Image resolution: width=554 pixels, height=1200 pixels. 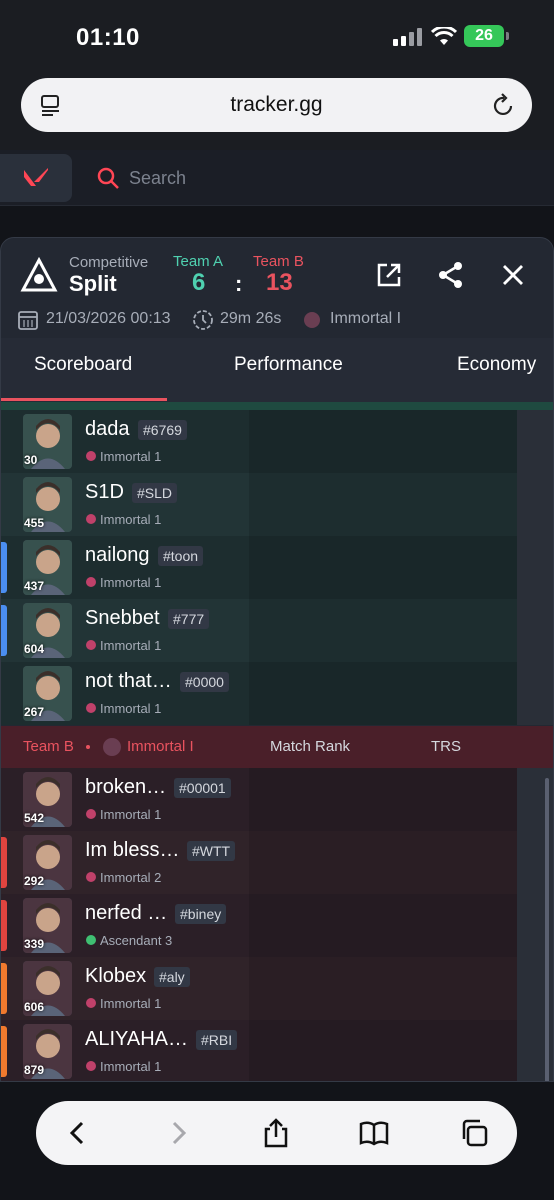 I want to click on bookmarks-icon, so click(x=374, y=1133).